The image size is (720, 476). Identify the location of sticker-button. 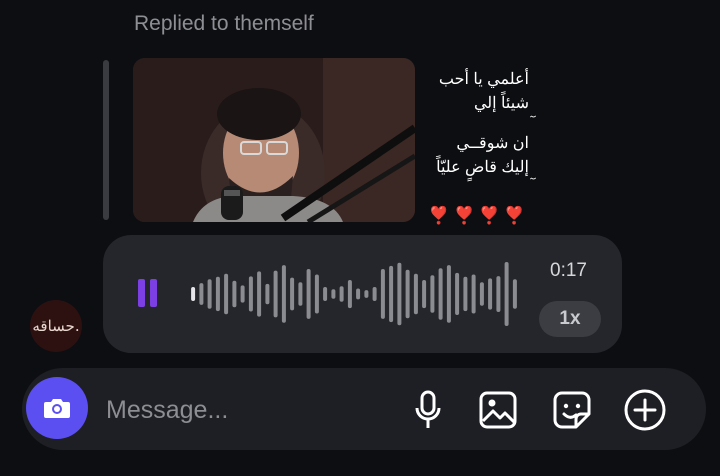
(572, 410).